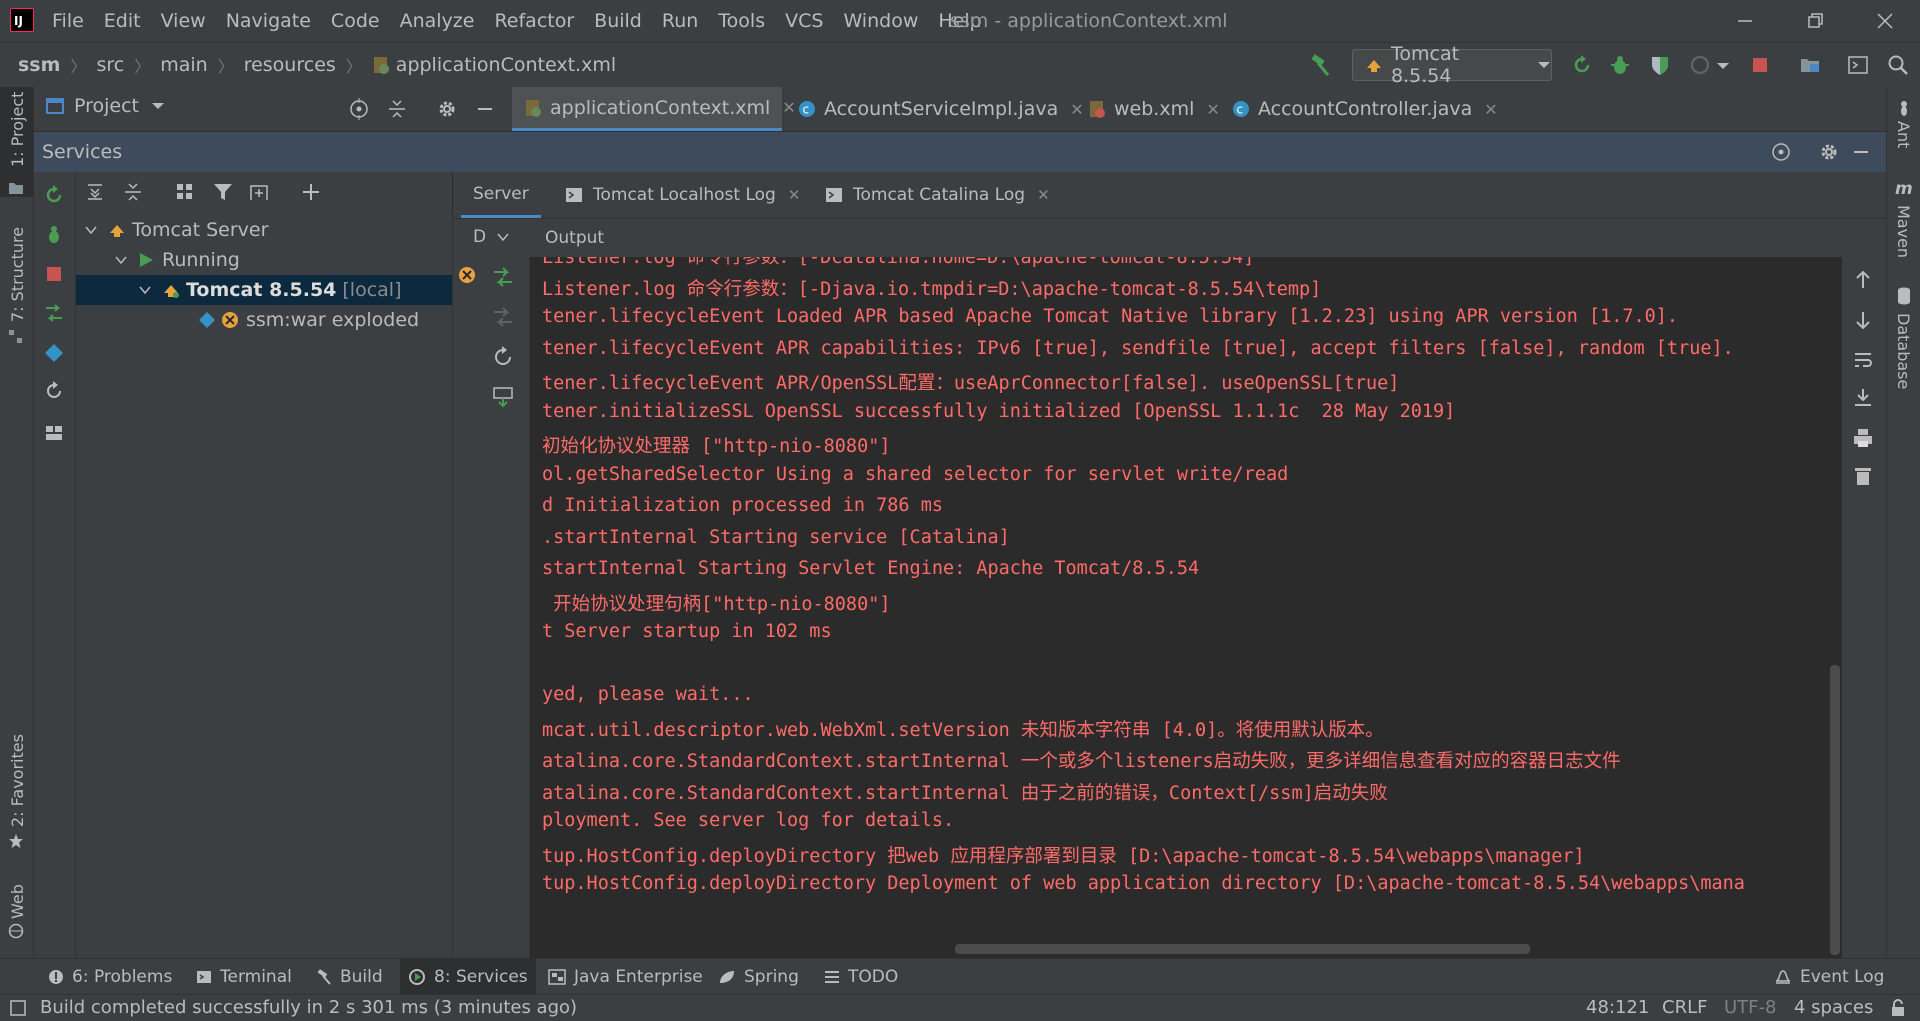 The image size is (1920, 1021). I want to click on chevron-down-icon, so click(1728, 65).